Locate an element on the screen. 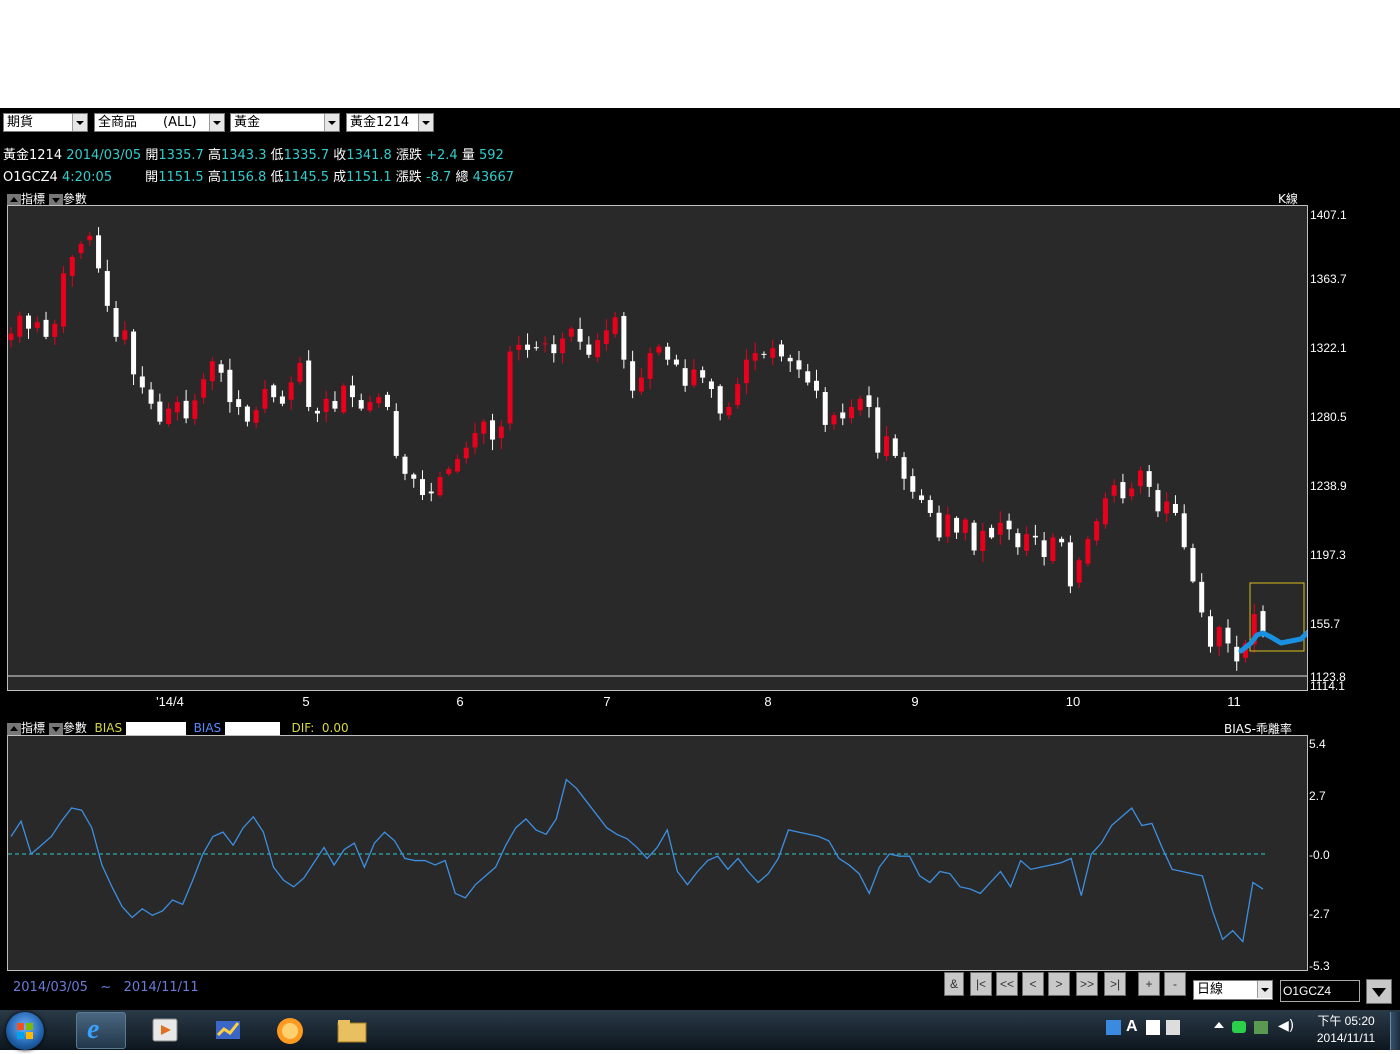 The width and height of the screenshot is (1400, 1054). x-tick-label: 10 is located at coordinates (1073, 701).